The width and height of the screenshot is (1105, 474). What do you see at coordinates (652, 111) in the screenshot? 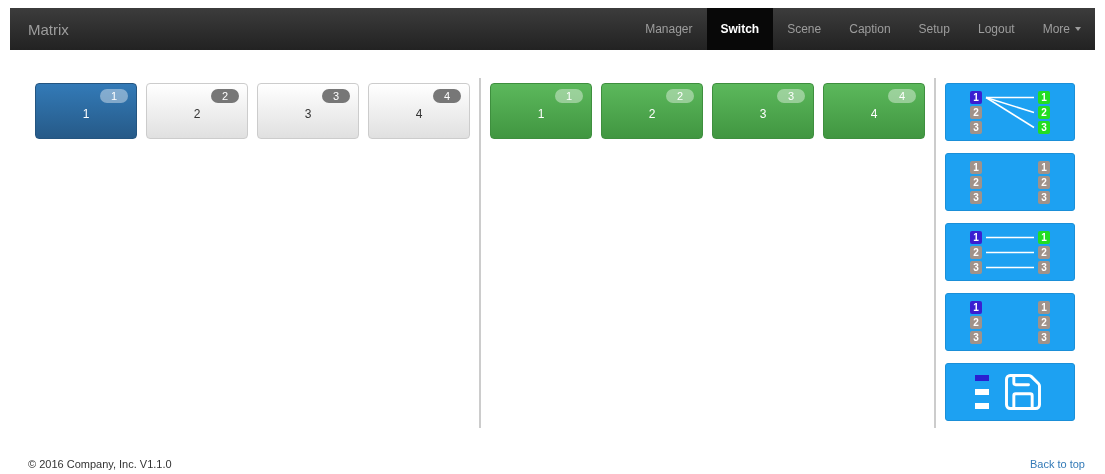
I see `output-button: 2 2` at bounding box center [652, 111].